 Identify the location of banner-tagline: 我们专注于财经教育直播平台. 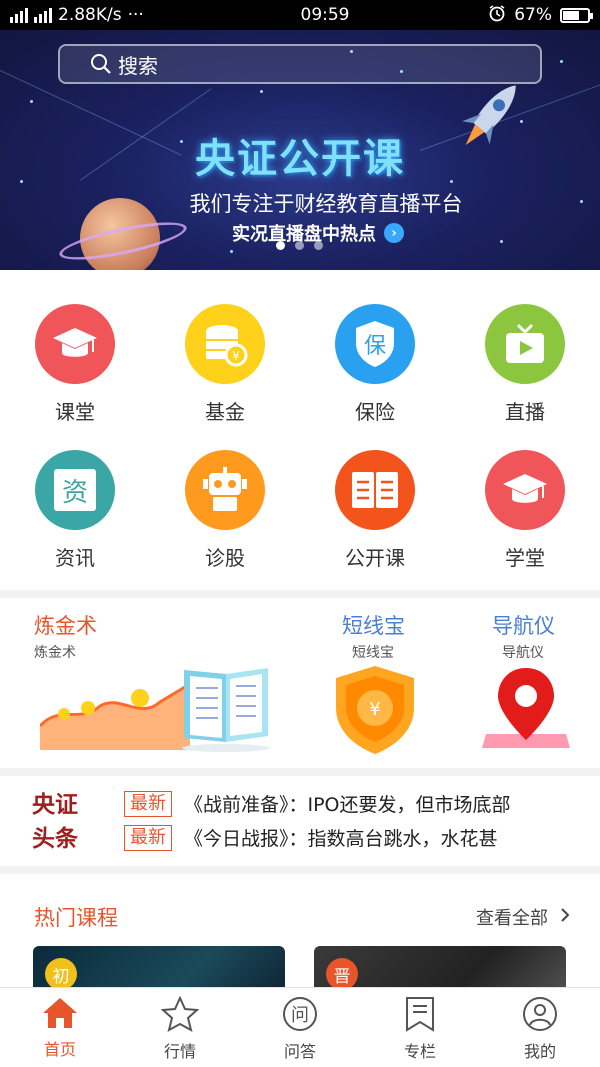
(326, 204).